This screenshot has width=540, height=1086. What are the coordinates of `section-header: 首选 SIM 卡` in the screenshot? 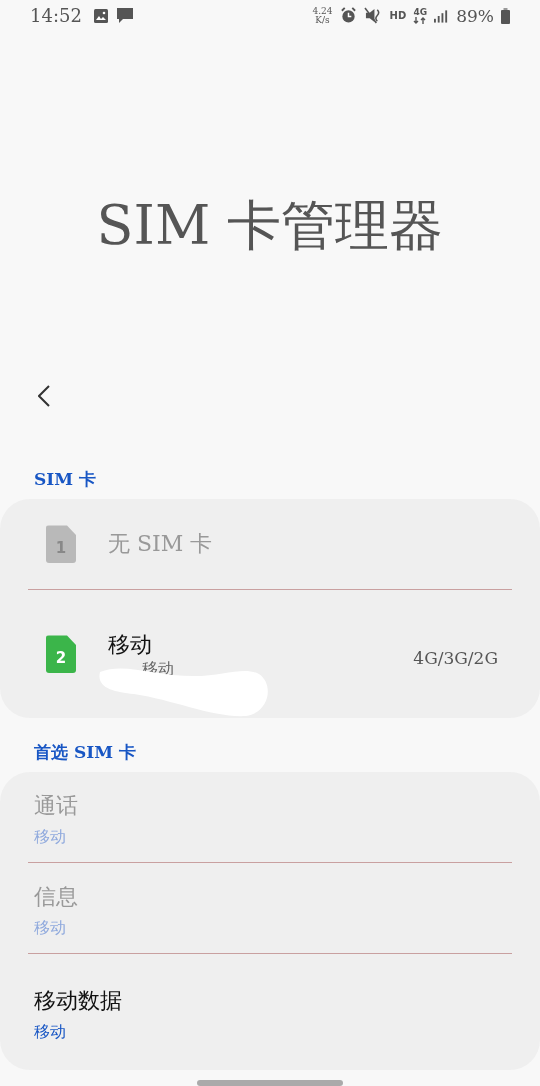 It's located at (85, 753).